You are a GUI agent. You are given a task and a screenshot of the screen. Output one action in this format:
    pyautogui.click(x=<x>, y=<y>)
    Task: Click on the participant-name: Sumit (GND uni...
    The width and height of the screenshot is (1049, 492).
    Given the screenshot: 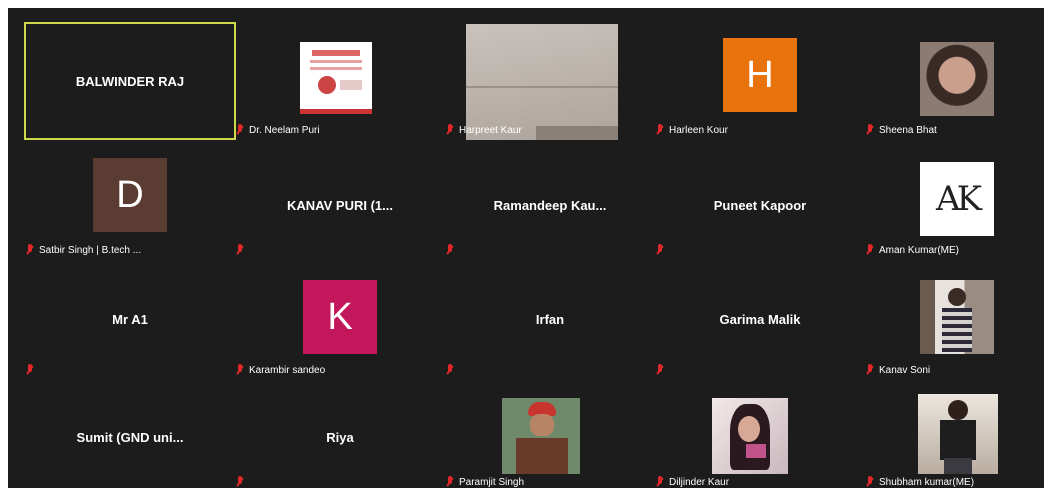 What is the action you would take?
    pyautogui.click(x=130, y=437)
    